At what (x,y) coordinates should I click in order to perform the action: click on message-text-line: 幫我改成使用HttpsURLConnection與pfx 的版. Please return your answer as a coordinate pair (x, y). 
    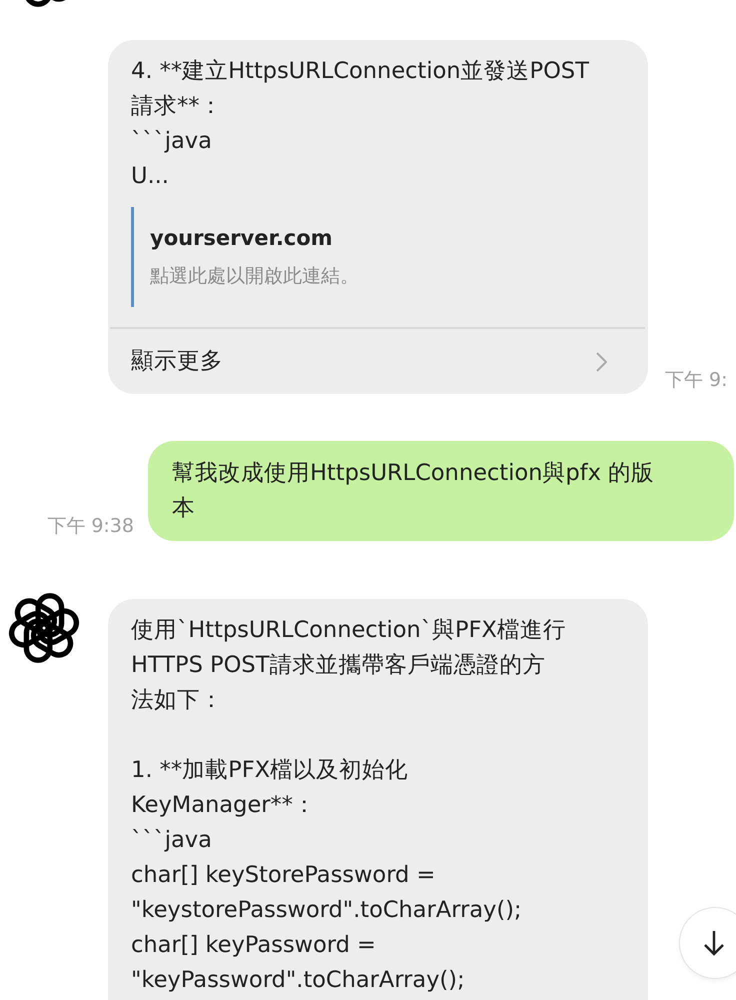
    Looking at the image, I should click on (414, 473).